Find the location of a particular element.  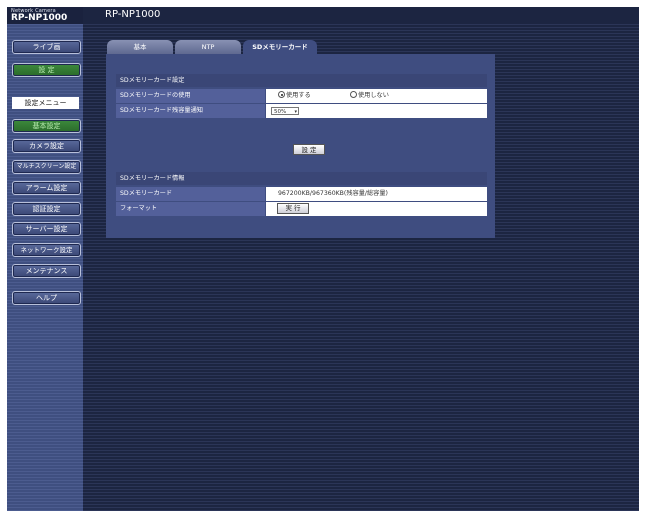

sidebar-item-network: ネットワーク設定 is located at coordinates (46, 250).